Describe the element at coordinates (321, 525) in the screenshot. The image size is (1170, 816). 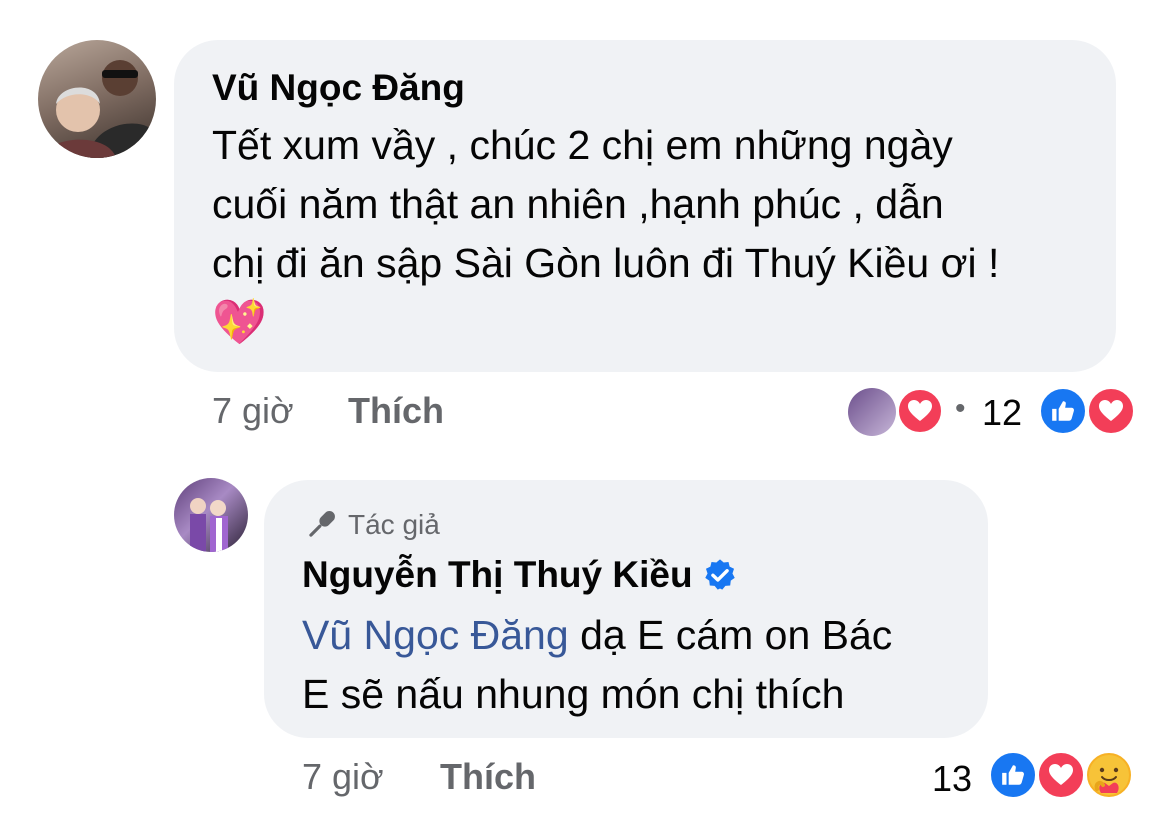
I see `microphone-icon` at that location.